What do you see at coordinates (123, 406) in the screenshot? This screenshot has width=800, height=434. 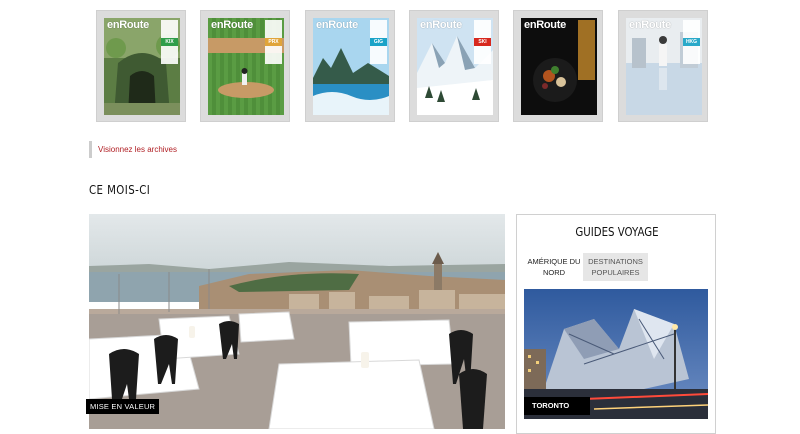 I see `featured-badge: MISE EN VALEUR` at bounding box center [123, 406].